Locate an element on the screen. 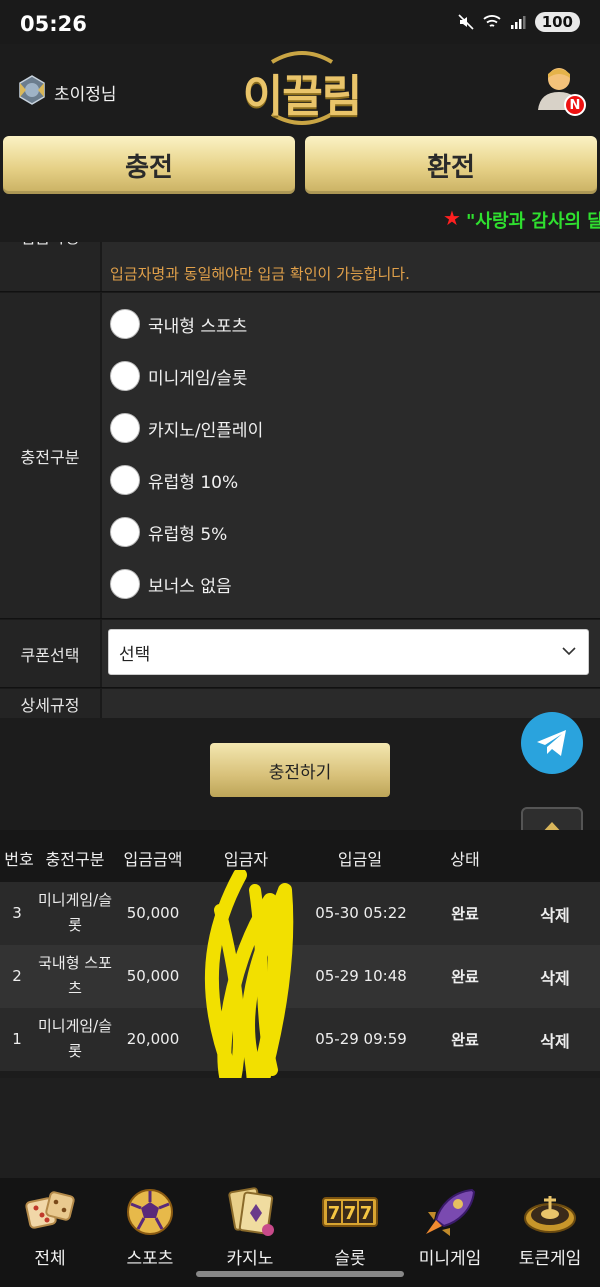 Image resolution: width=600 pixels, height=1287 pixels. home-indicator is located at coordinates (300, 1274).